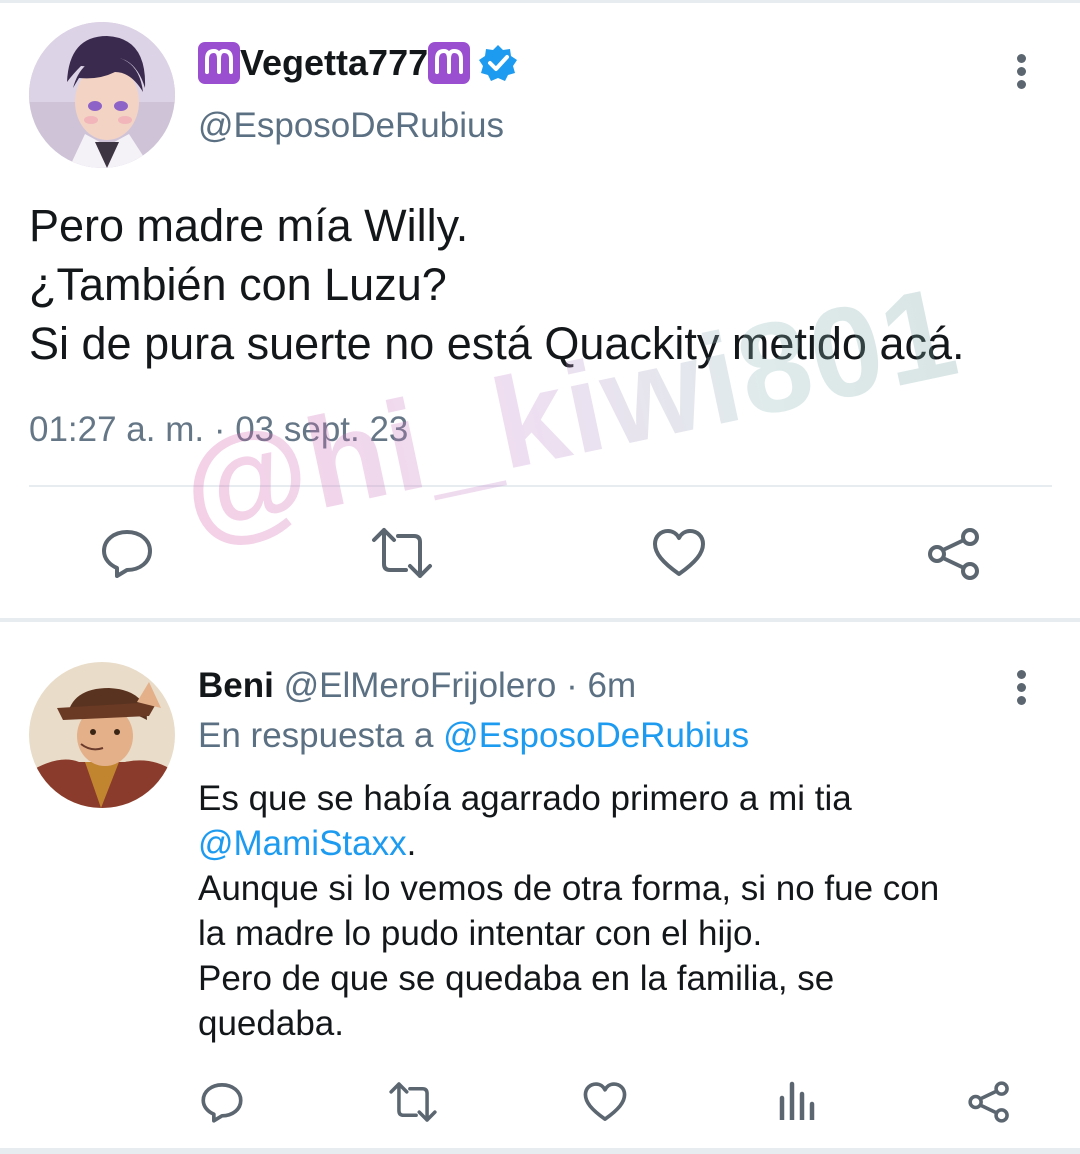 This screenshot has height=1154, width=1080. What do you see at coordinates (236, 685) in the screenshot?
I see `reply-display-name: Beni` at bounding box center [236, 685].